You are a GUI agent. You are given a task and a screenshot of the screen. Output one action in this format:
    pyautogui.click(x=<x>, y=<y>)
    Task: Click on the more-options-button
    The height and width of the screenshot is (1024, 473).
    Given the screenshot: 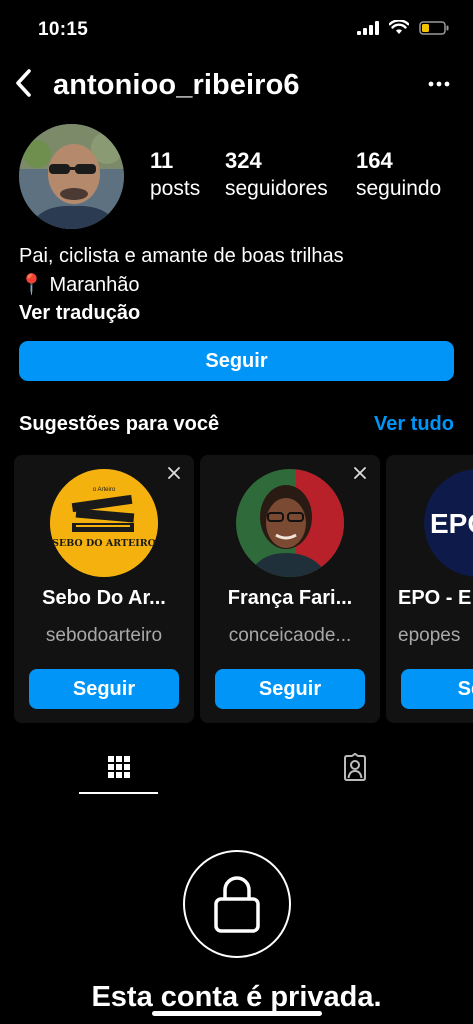 What is the action you would take?
    pyautogui.click(x=439, y=84)
    